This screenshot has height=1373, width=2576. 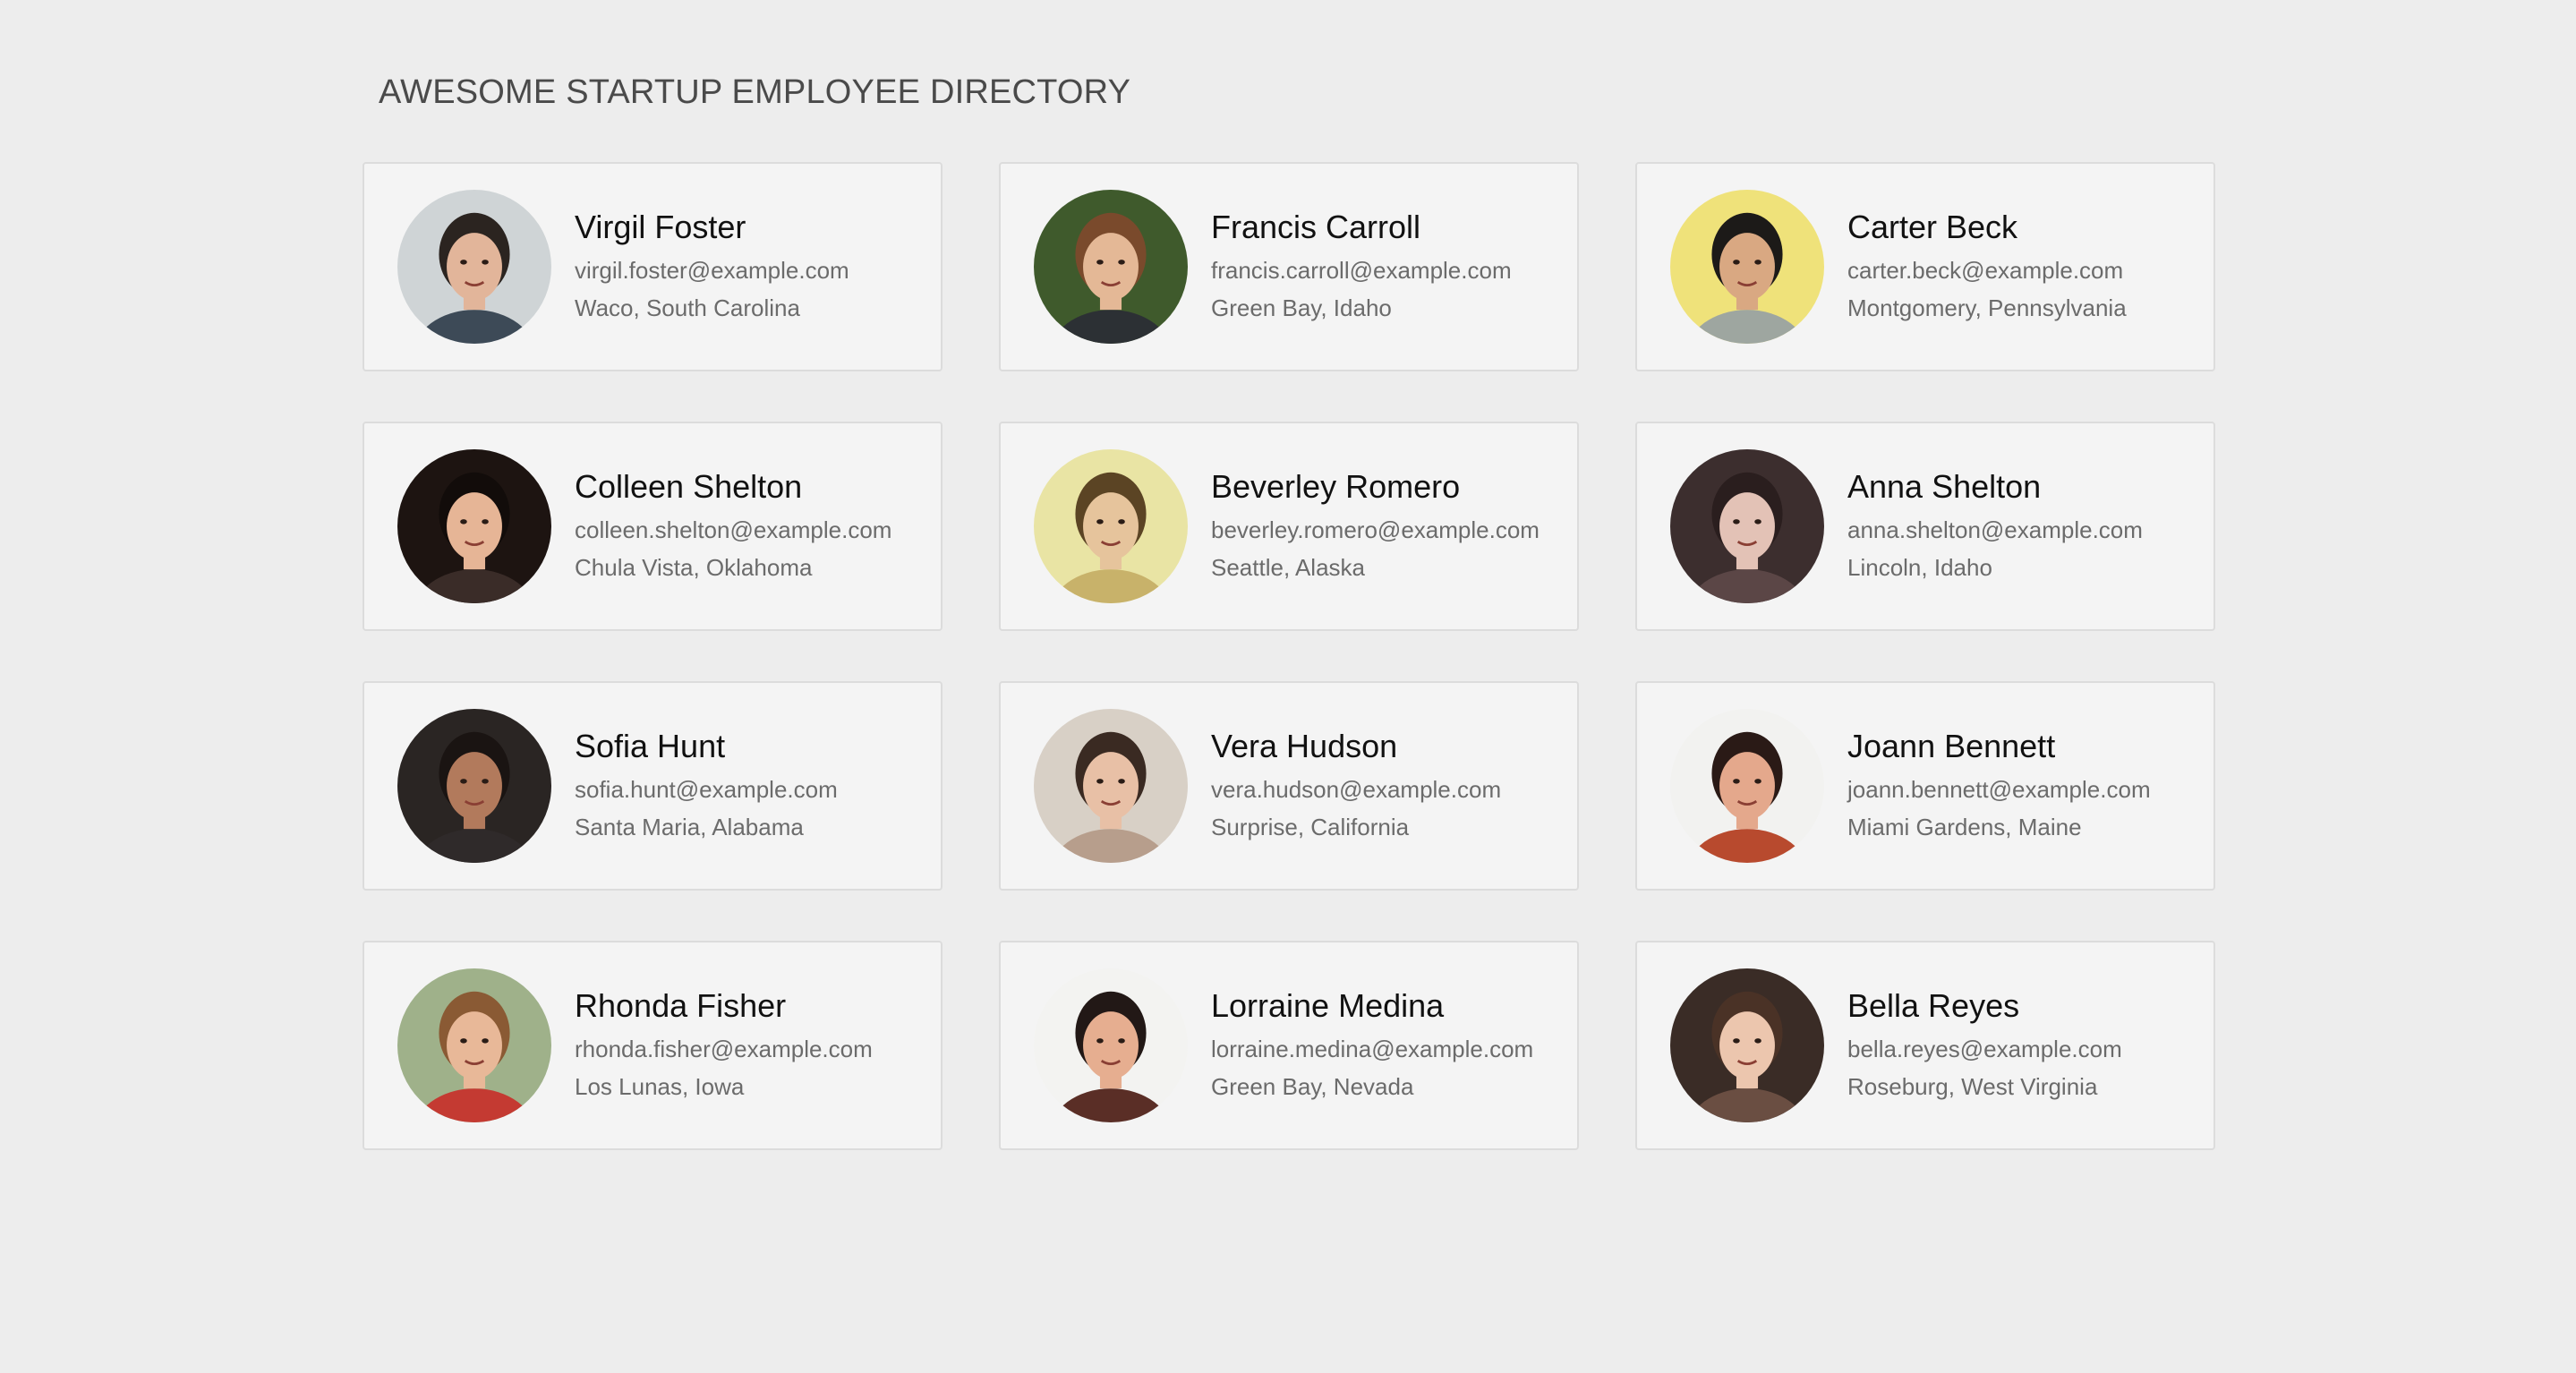 What do you see at coordinates (712, 270) in the screenshot?
I see `employee-email: virgil.foster@example.com` at bounding box center [712, 270].